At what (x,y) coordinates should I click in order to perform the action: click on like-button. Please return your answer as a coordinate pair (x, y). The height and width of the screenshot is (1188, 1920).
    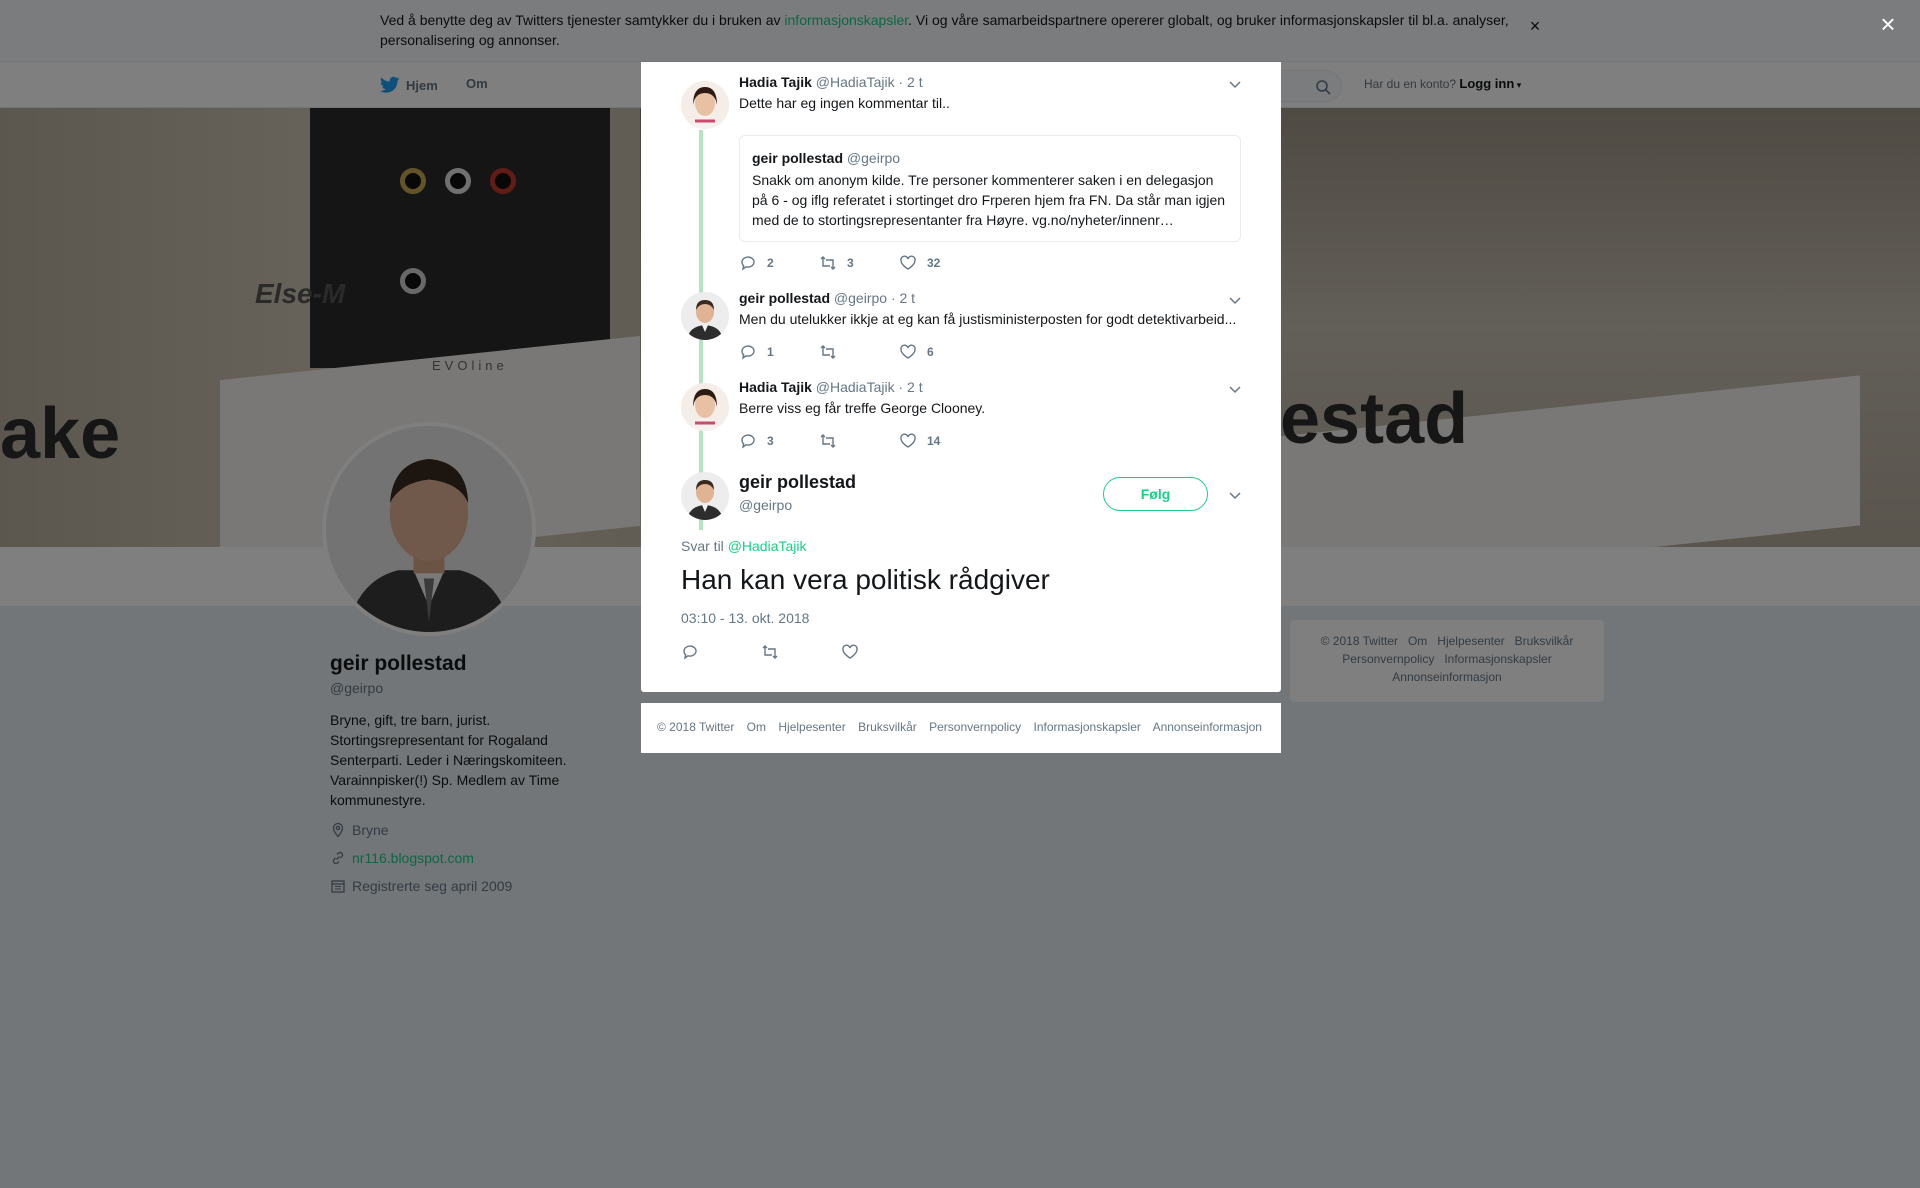
    Looking at the image, I should click on (850, 652).